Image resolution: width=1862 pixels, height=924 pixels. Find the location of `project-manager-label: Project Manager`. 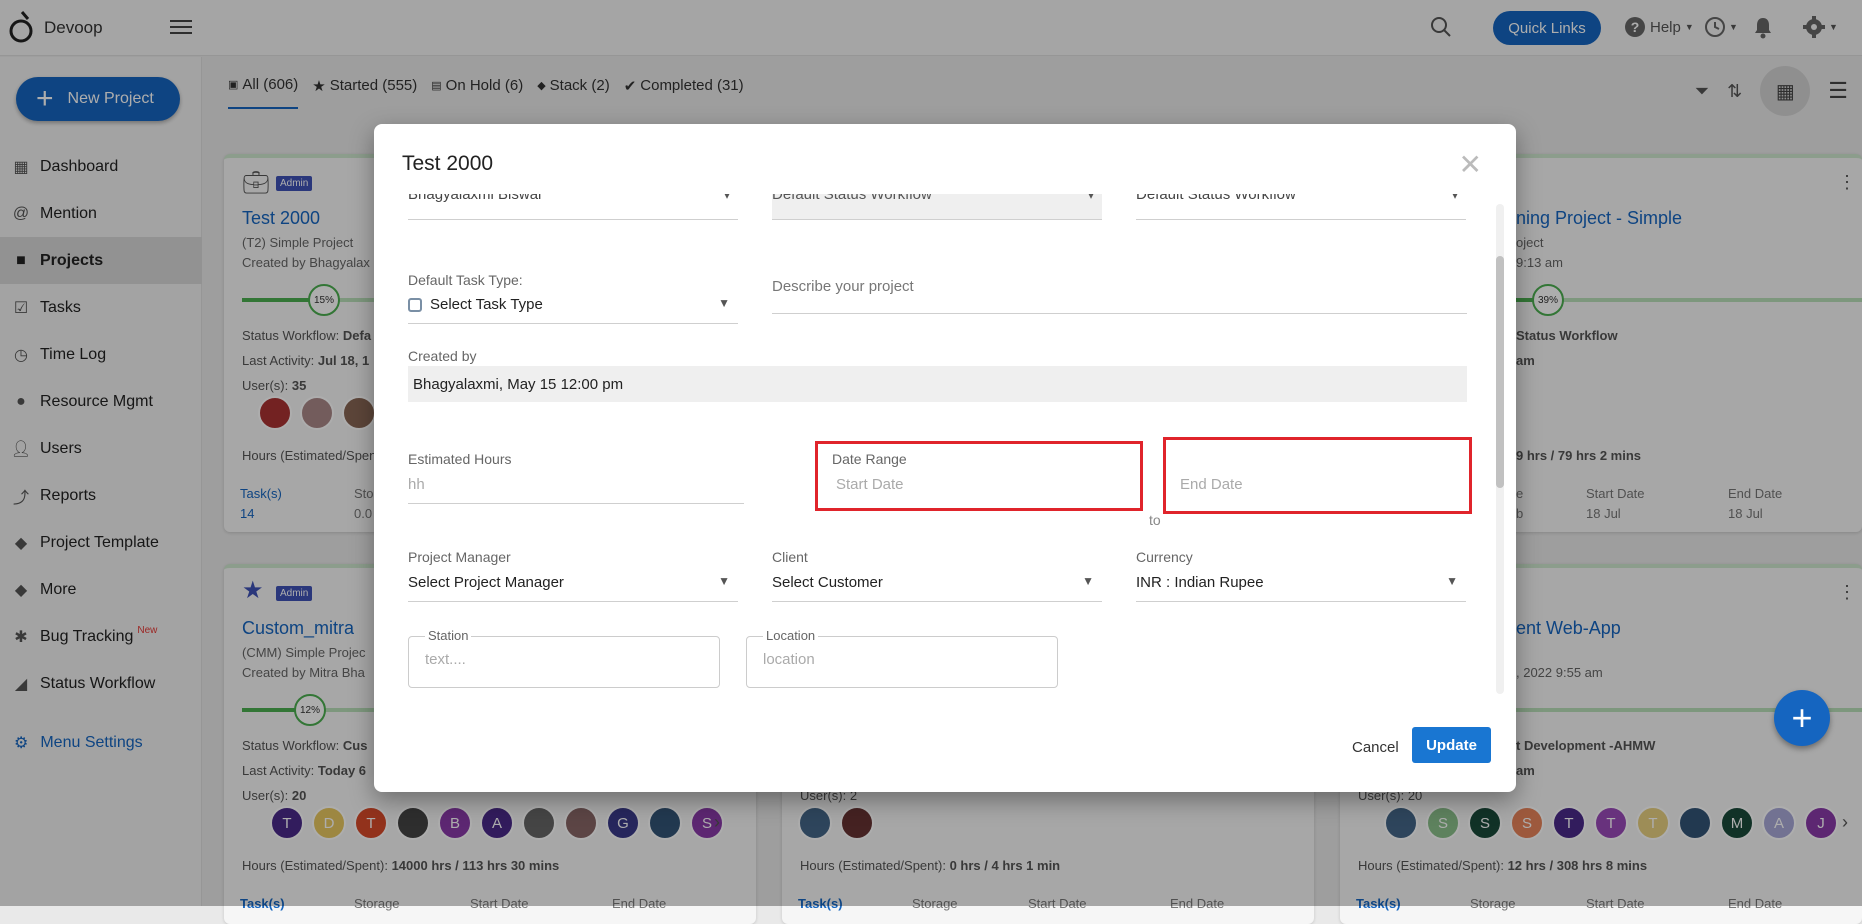

project-manager-label: Project Manager is located at coordinates (459, 557).